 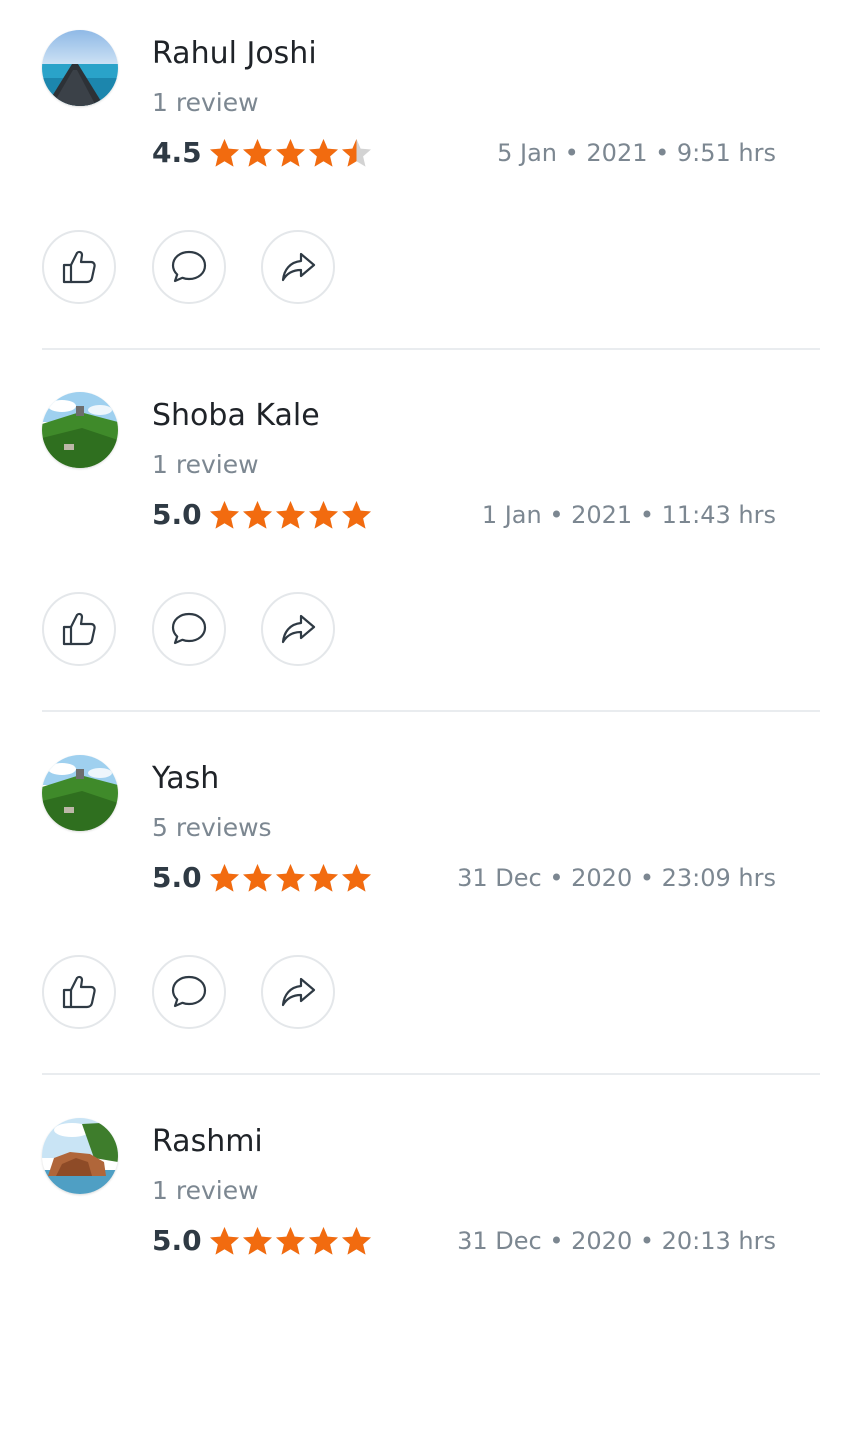 What do you see at coordinates (185, 779) in the screenshot?
I see `reviewer-name: Yash` at bounding box center [185, 779].